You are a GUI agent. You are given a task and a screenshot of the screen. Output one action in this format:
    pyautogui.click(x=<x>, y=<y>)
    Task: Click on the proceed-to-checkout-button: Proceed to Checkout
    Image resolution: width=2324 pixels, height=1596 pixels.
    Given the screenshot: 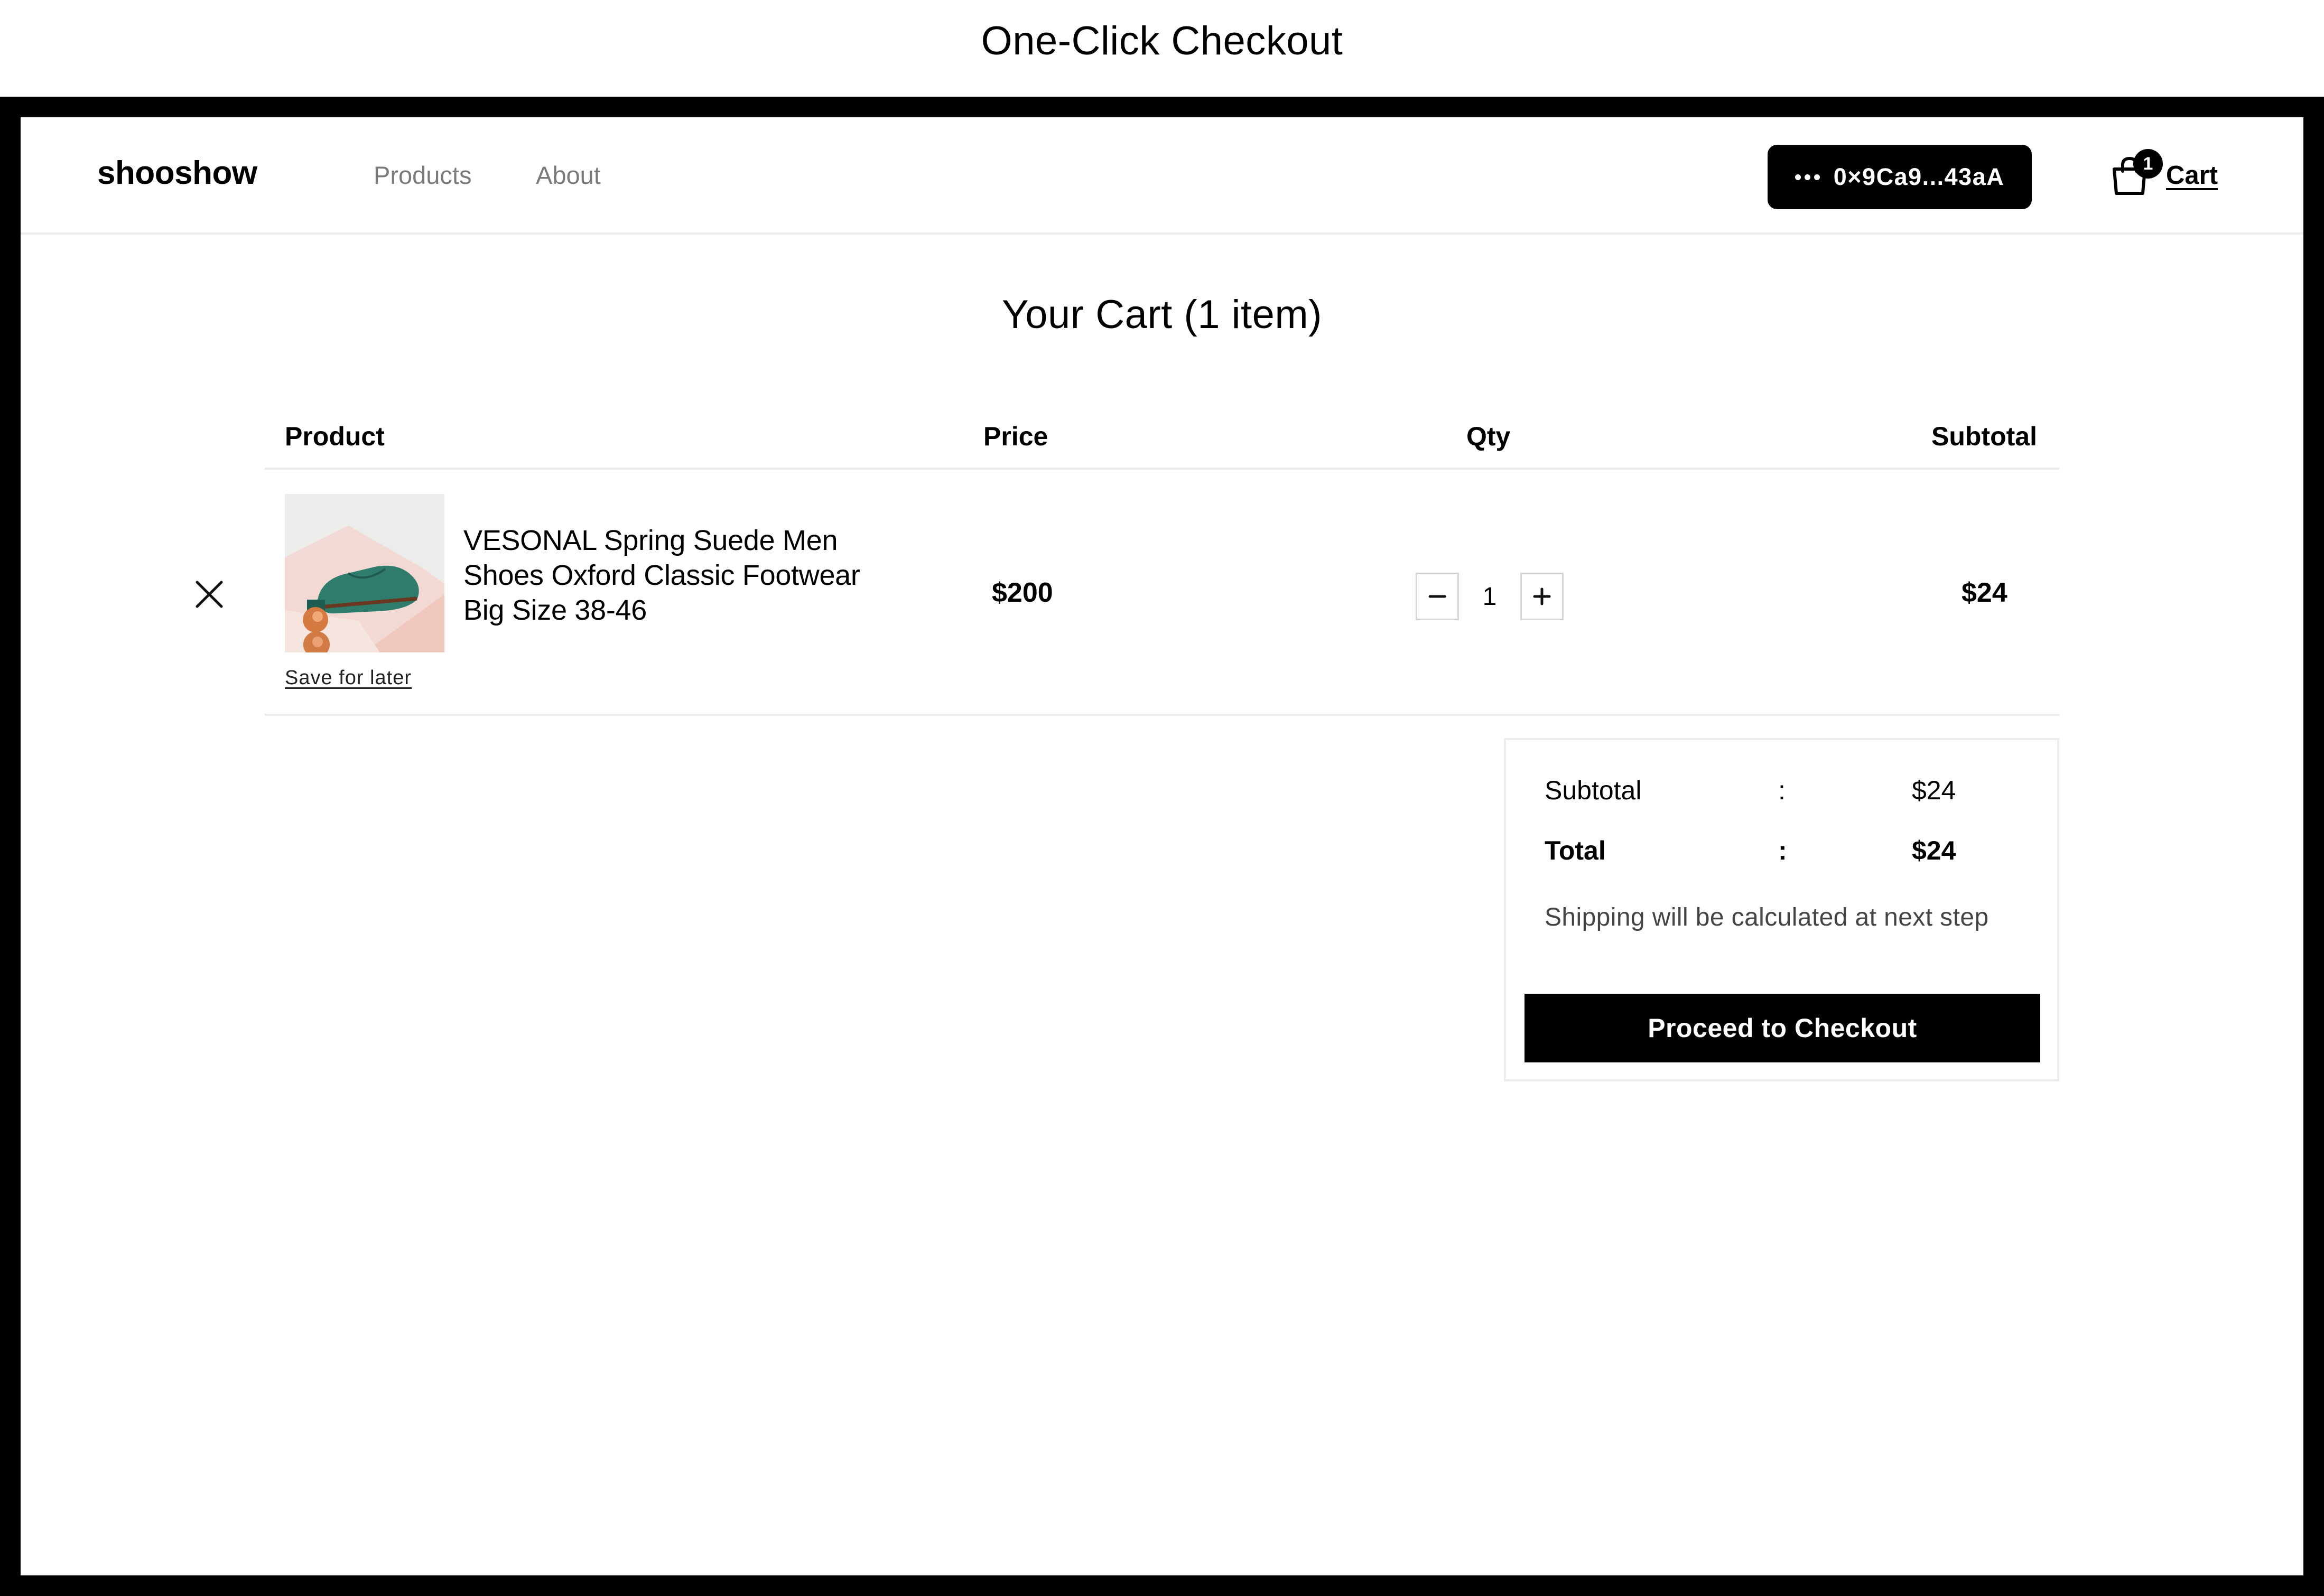 What is the action you would take?
    pyautogui.click(x=1782, y=1028)
    